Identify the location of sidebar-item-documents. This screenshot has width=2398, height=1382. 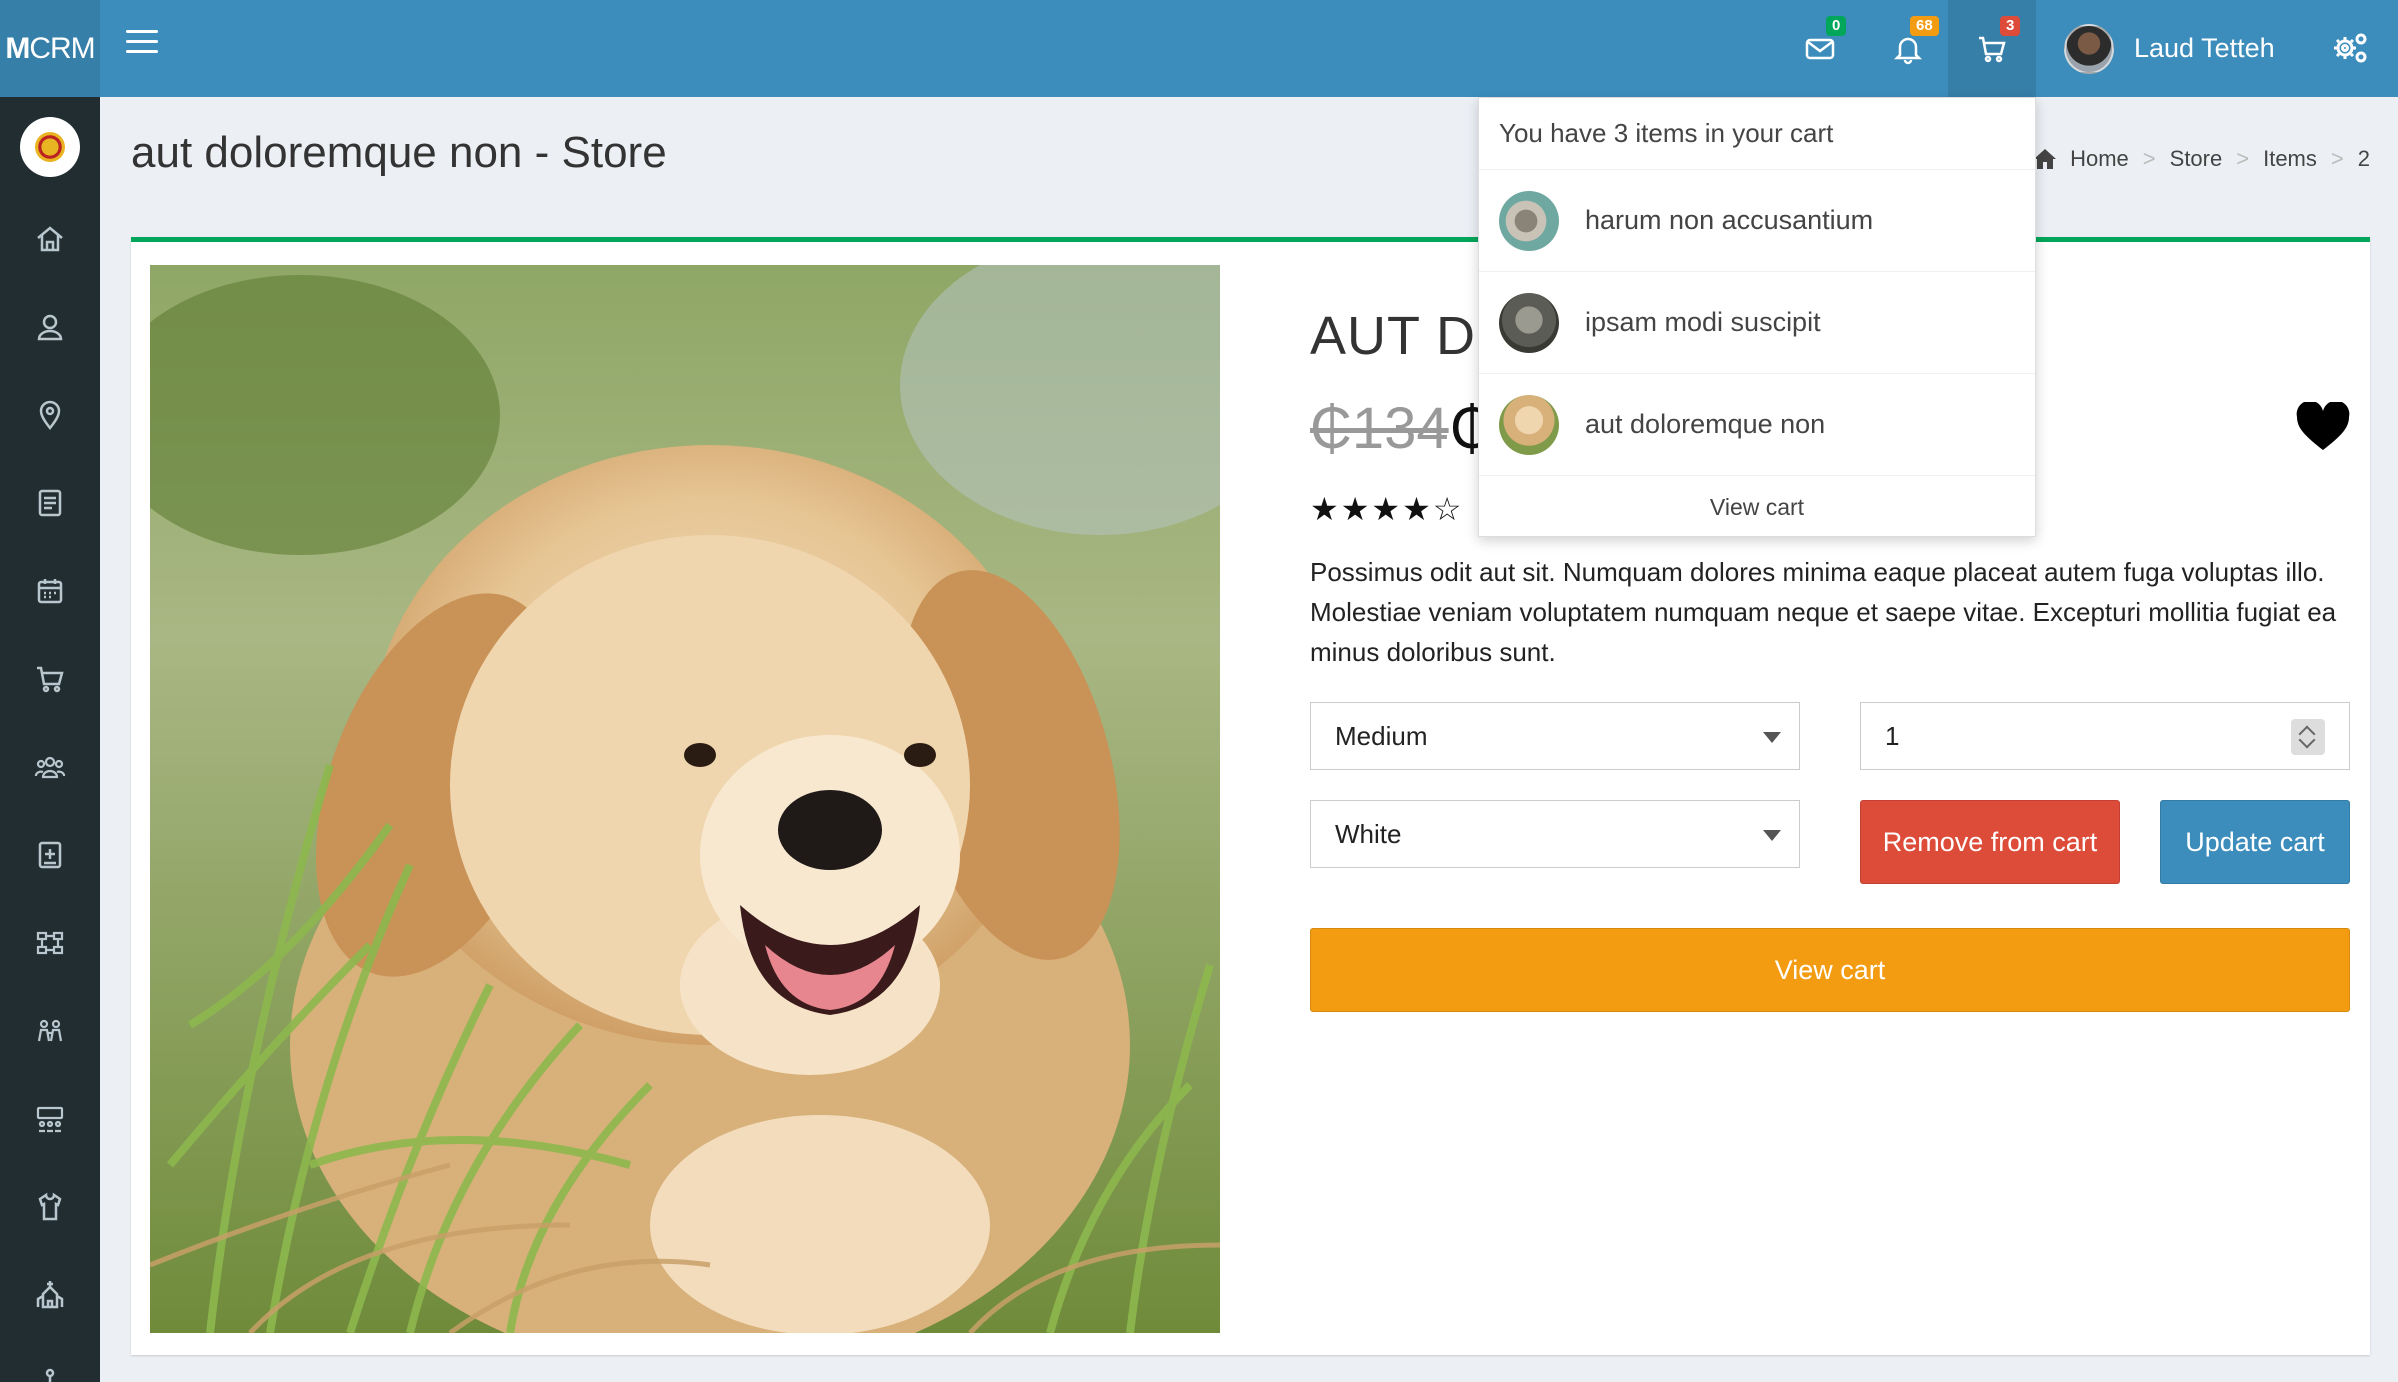
(50, 503).